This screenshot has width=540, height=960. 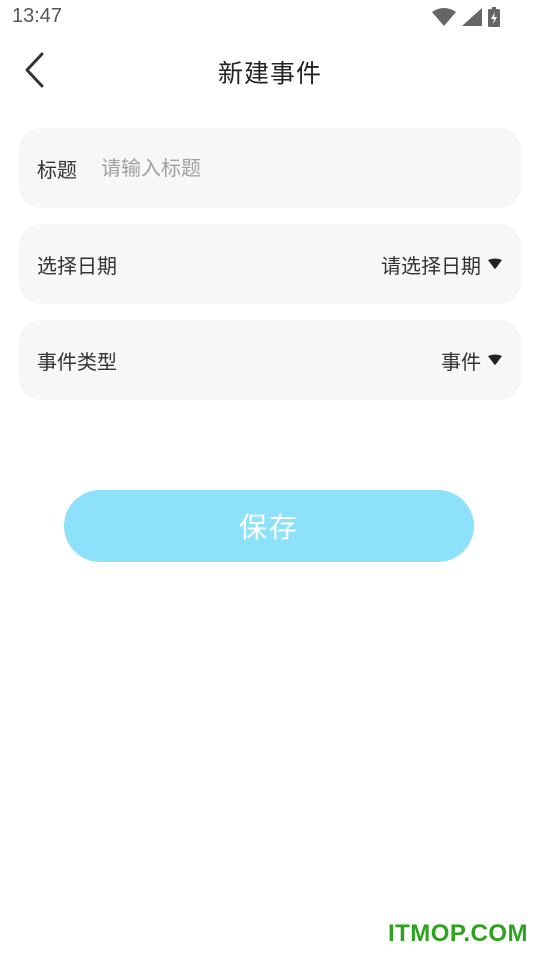 I want to click on status-time: 13:47, so click(x=37, y=16).